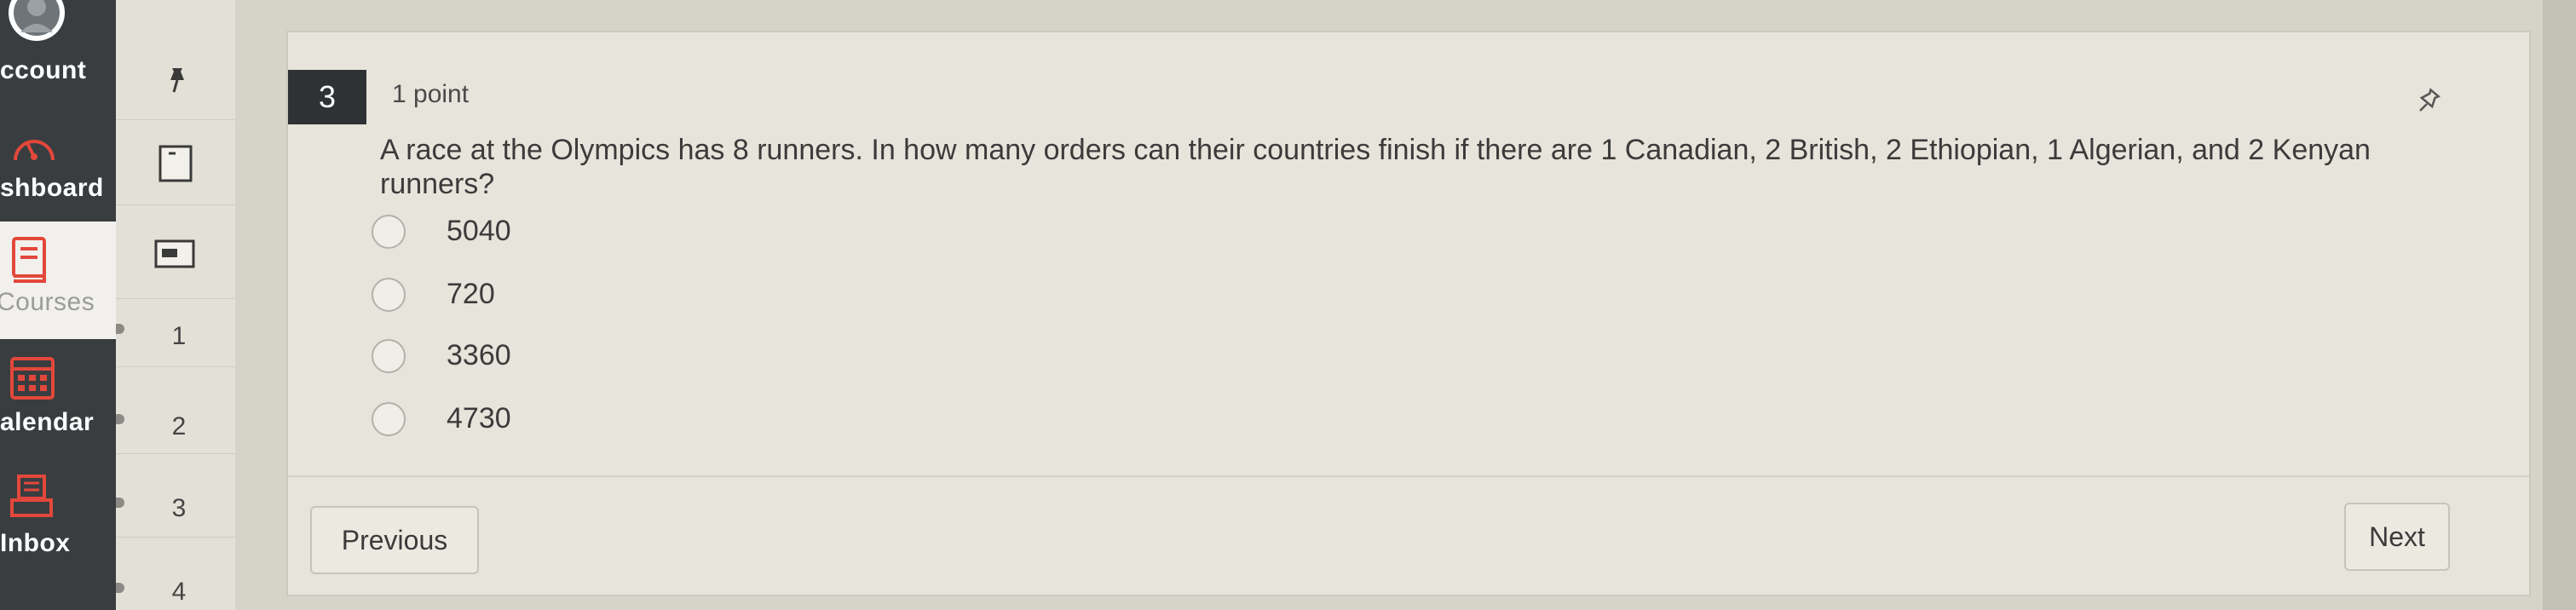 This screenshot has height=610, width=2576. Describe the element at coordinates (29, 260) in the screenshot. I see `book-icon` at that location.